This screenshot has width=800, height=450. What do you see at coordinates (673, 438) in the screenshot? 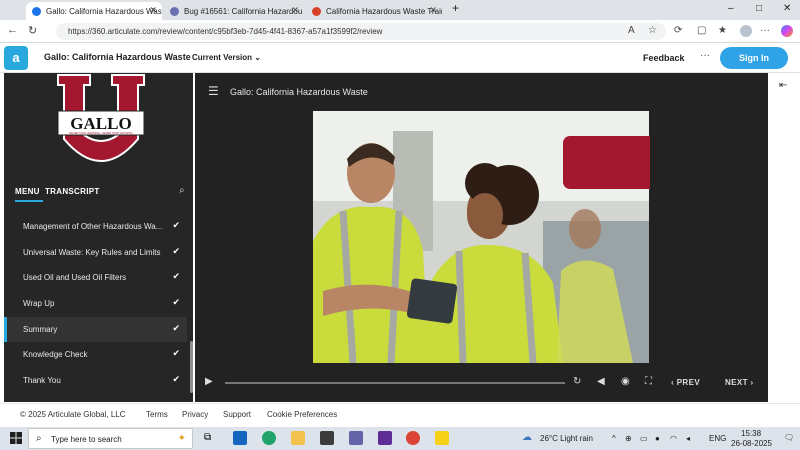
I see `wifi-icon: ◠` at bounding box center [673, 438].